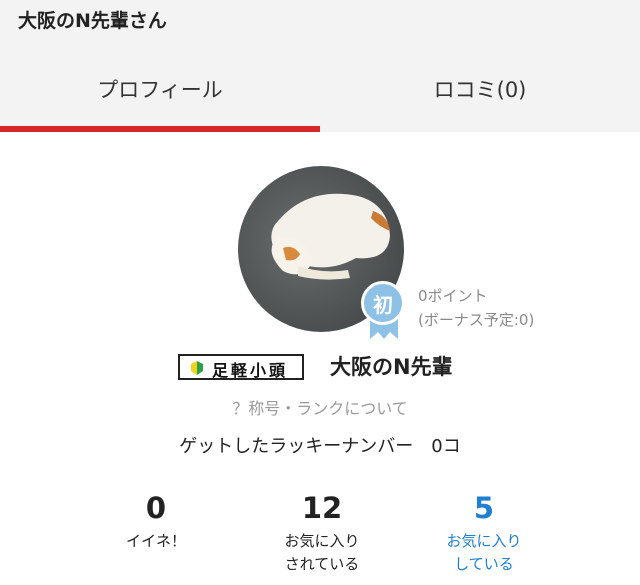 The image size is (640, 585). What do you see at coordinates (484, 552) in the screenshot?
I see `favoriting-label: お気に入り している` at bounding box center [484, 552].